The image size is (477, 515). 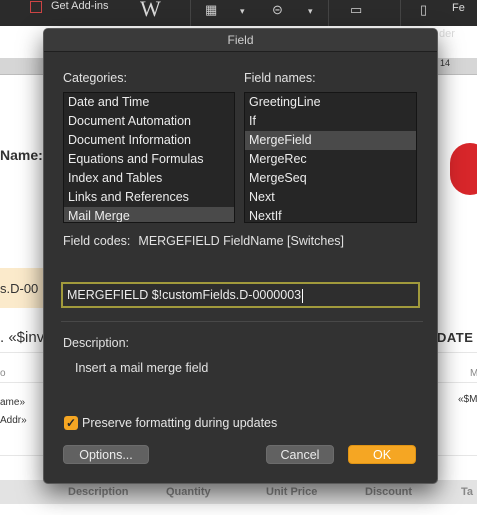 What do you see at coordinates (79, 6) in the screenshot?
I see `get-addins-button: Get Add-ins` at bounding box center [79, 6].